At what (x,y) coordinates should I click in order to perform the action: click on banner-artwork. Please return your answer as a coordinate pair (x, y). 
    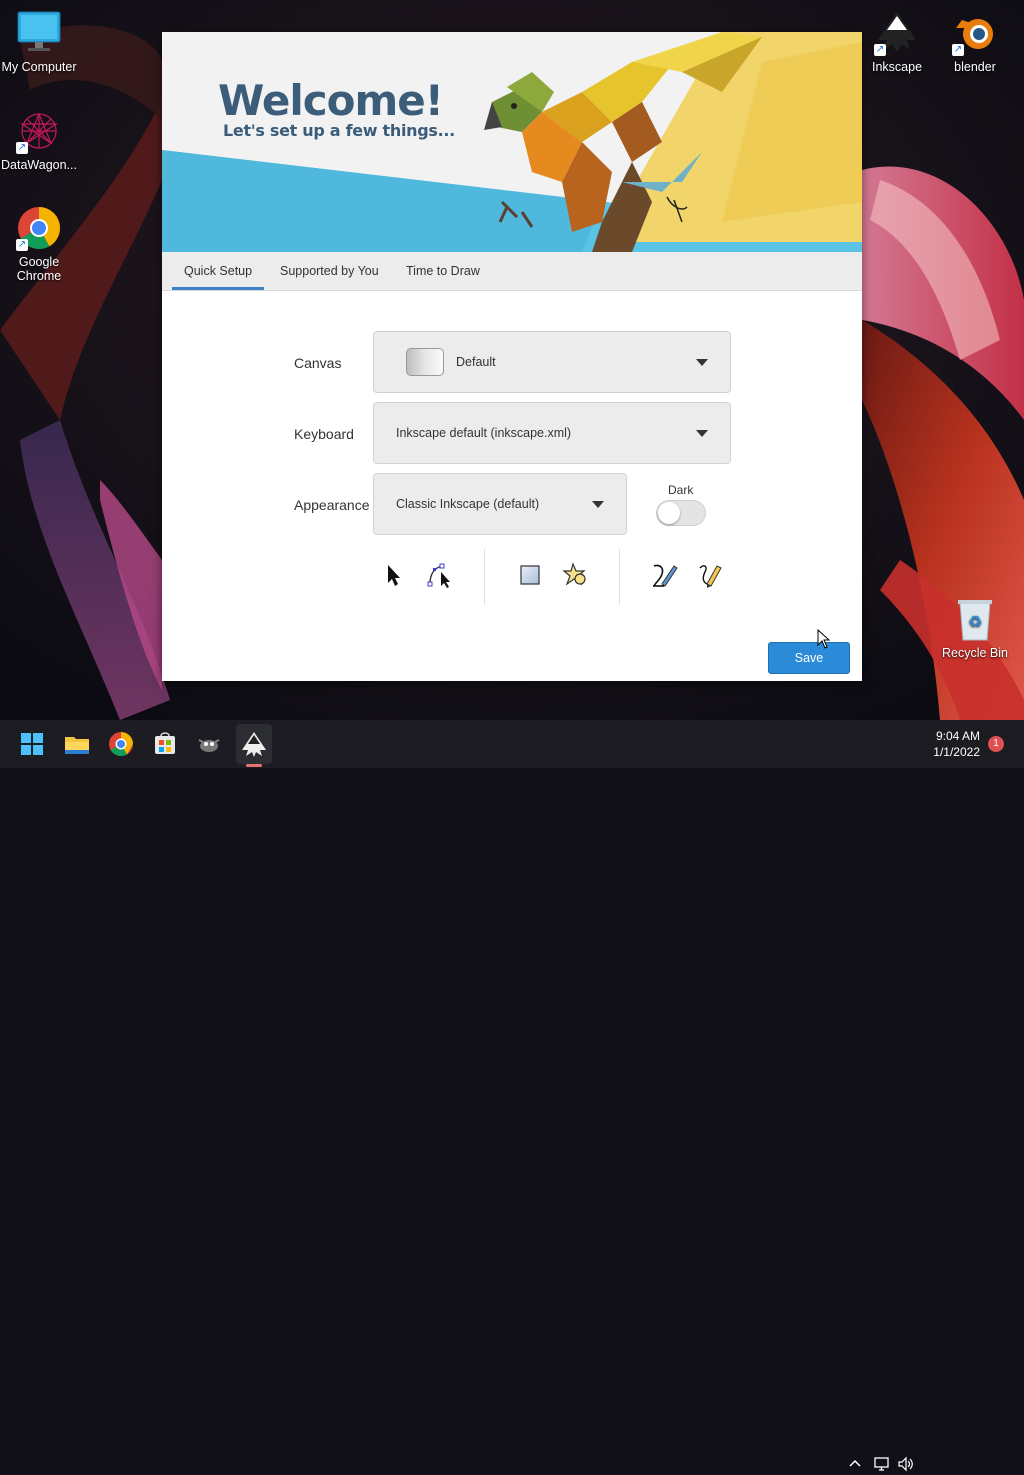
    Looking at the image, I should click on (512, 142).